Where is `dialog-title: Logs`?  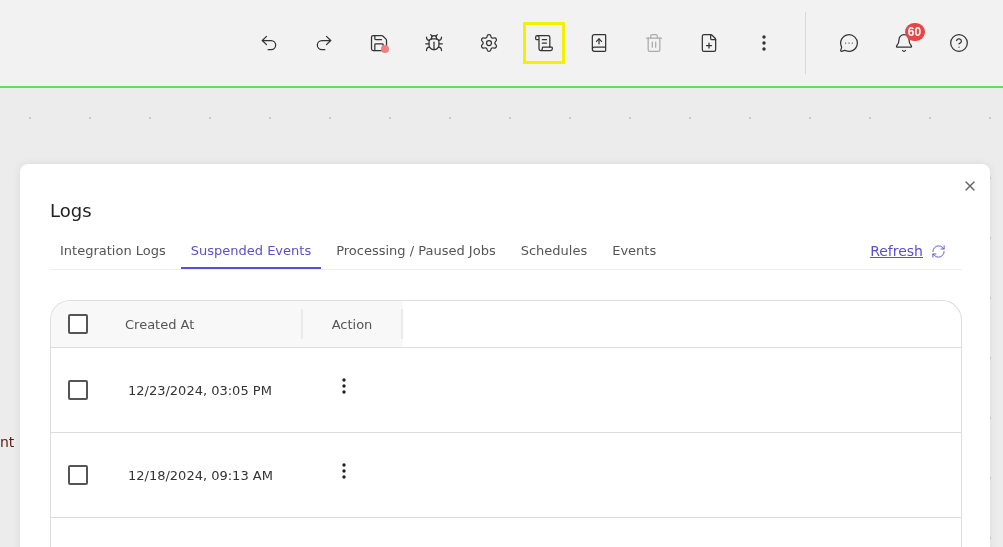
dialog-title: Logs is located at coordinates (71, 210).